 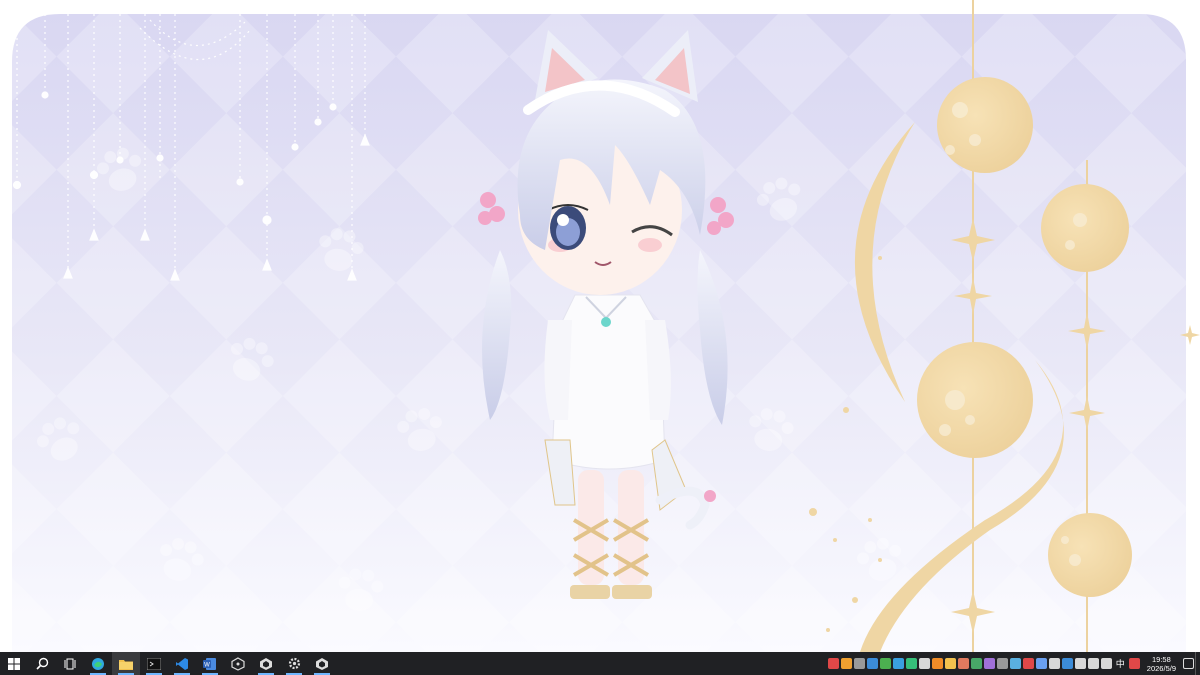 I want to click on edge-app, so click(x=98, y=663).